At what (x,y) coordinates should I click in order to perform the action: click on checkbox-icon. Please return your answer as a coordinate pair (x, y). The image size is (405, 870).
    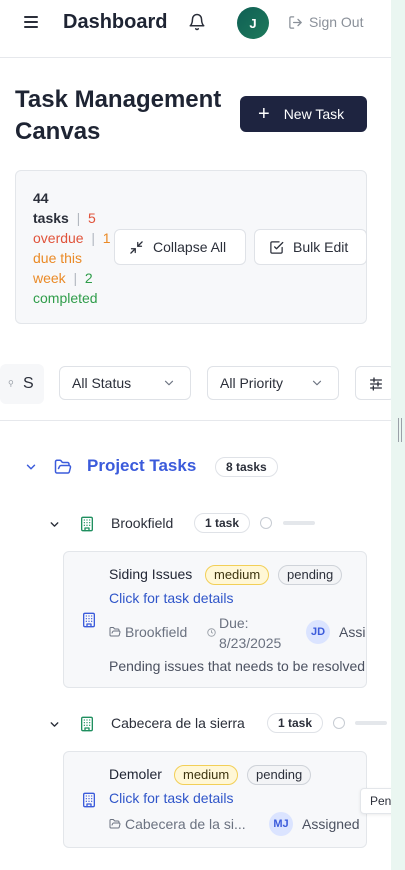
    Looking at the image, I should click on (277, 247).